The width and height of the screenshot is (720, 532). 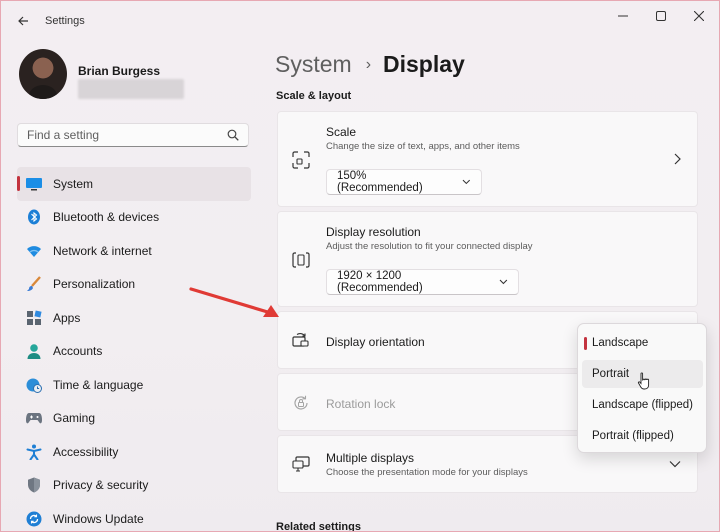 I want to click on brush-icon, so click(x=34, y=284).